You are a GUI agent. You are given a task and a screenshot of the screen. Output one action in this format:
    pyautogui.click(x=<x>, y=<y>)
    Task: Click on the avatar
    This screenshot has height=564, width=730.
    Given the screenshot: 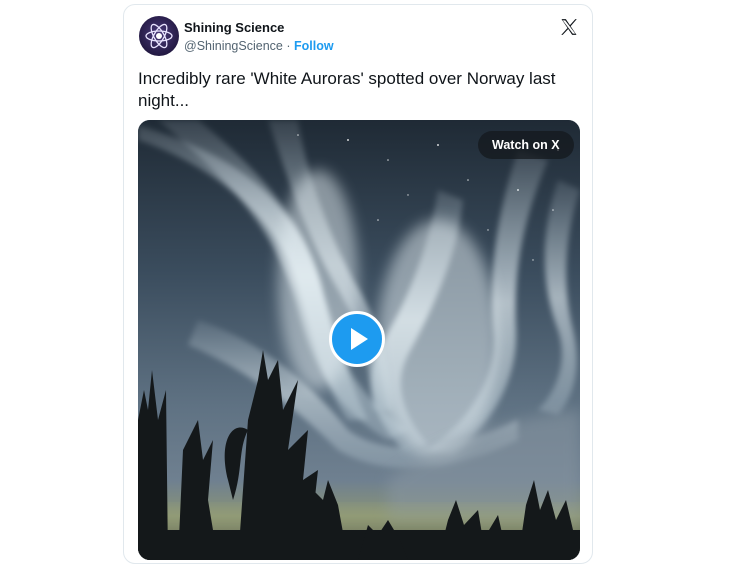 What is the action you would take?
    pyautogui.click(x=159, y=36)
    